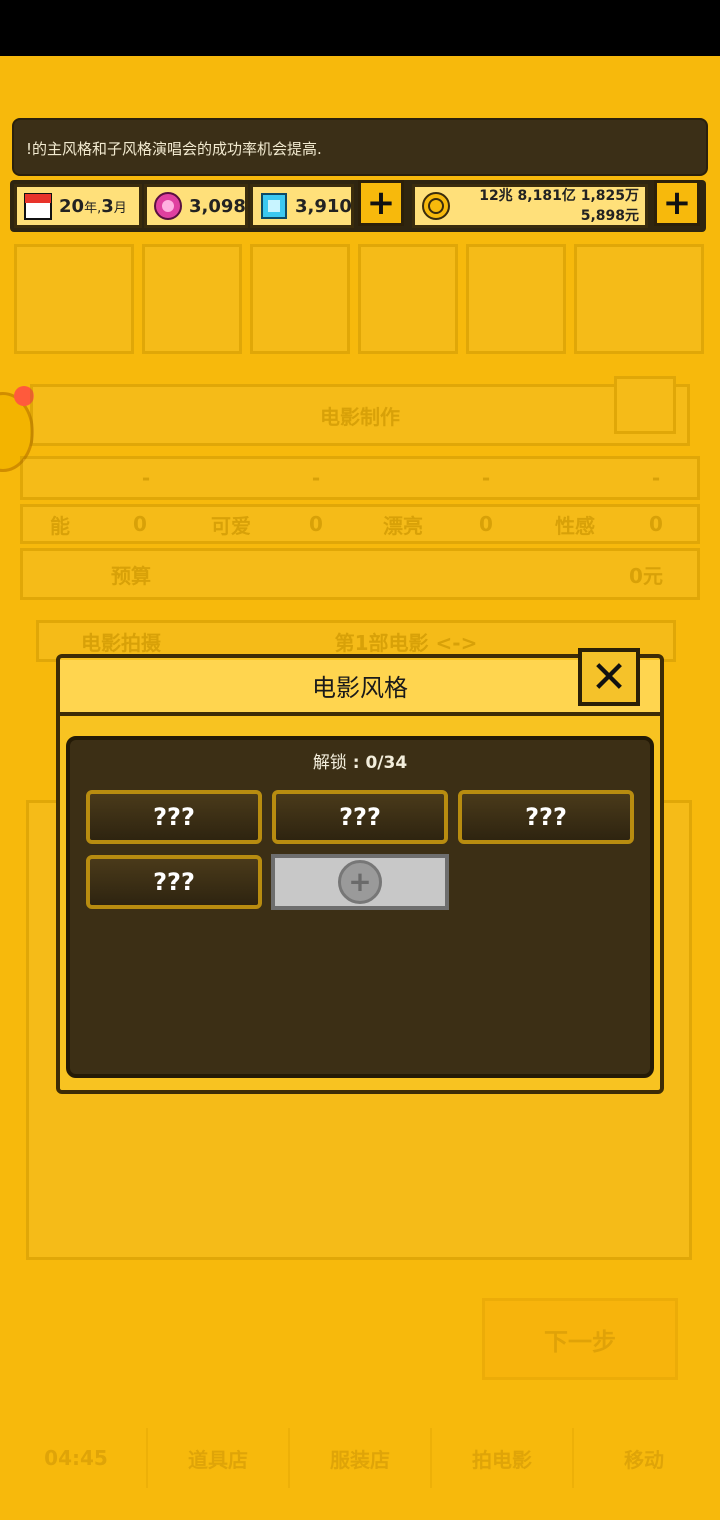  Describe the element at coordinates (386, 763) in the screenshot. I see `unlock-value: 0/34` at that location.